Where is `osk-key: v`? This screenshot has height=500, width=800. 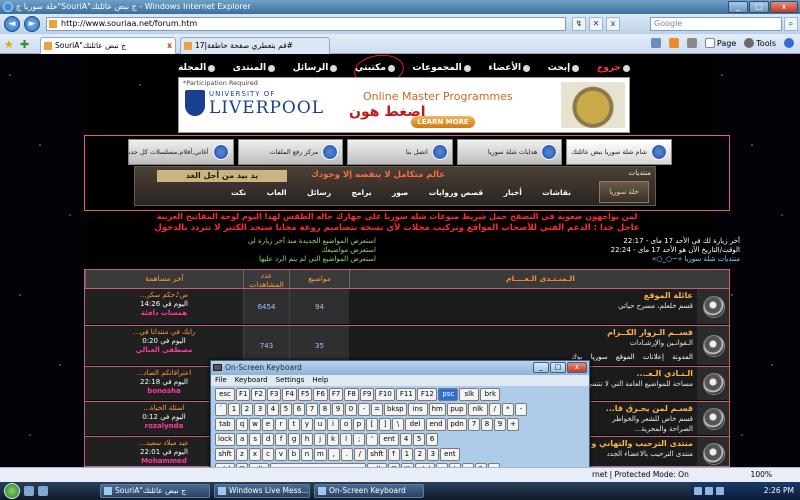 osk-key: v is located at coordinates (281, 454).